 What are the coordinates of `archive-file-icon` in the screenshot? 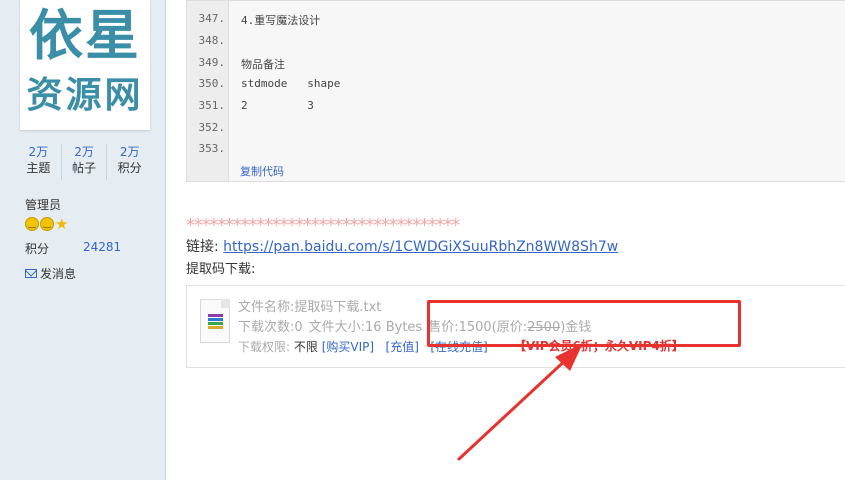 It's located at (215, 321).